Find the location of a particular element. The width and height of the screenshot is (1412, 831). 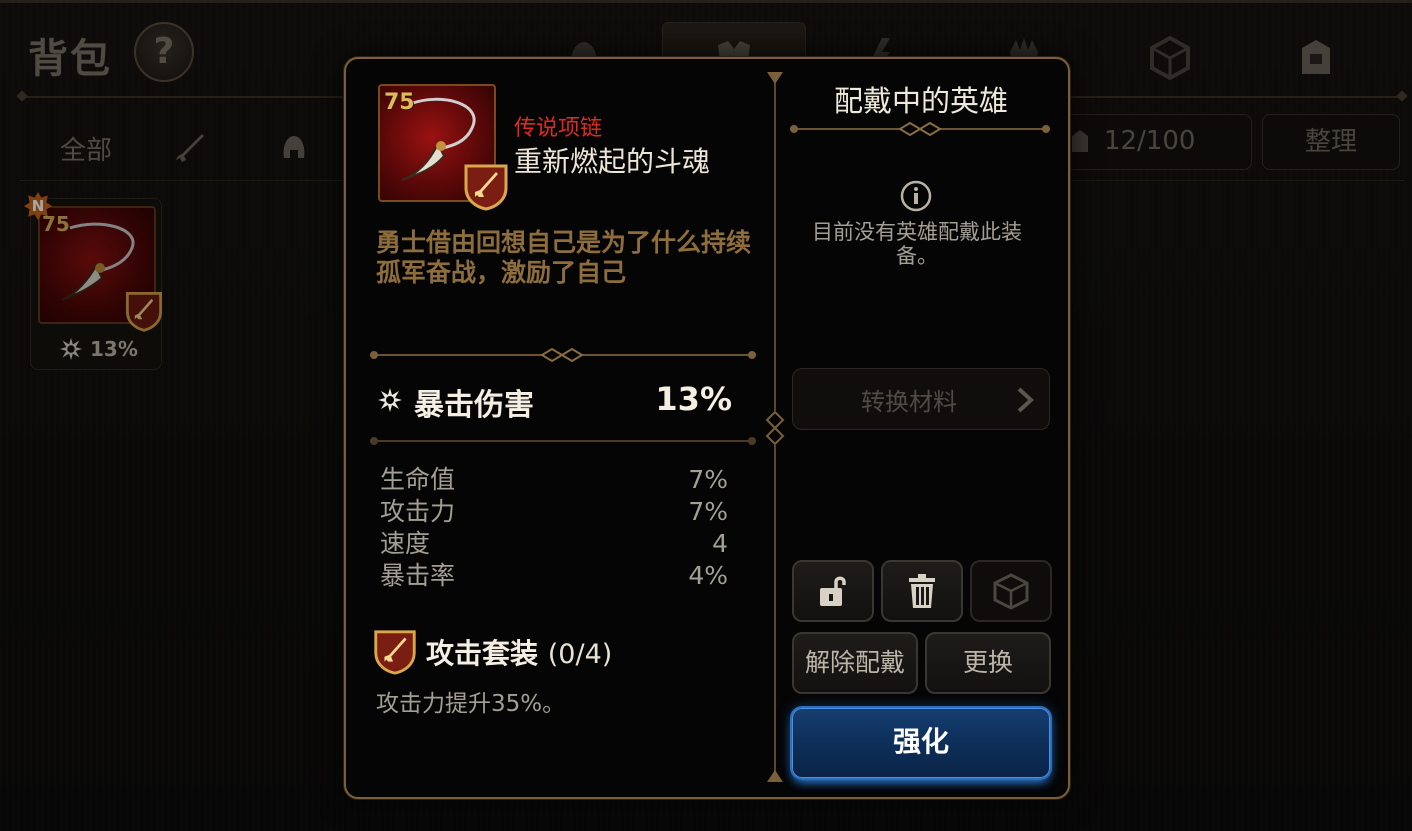

sub-stat-row: 攻击力 7% is located at coordinates (554, 512).